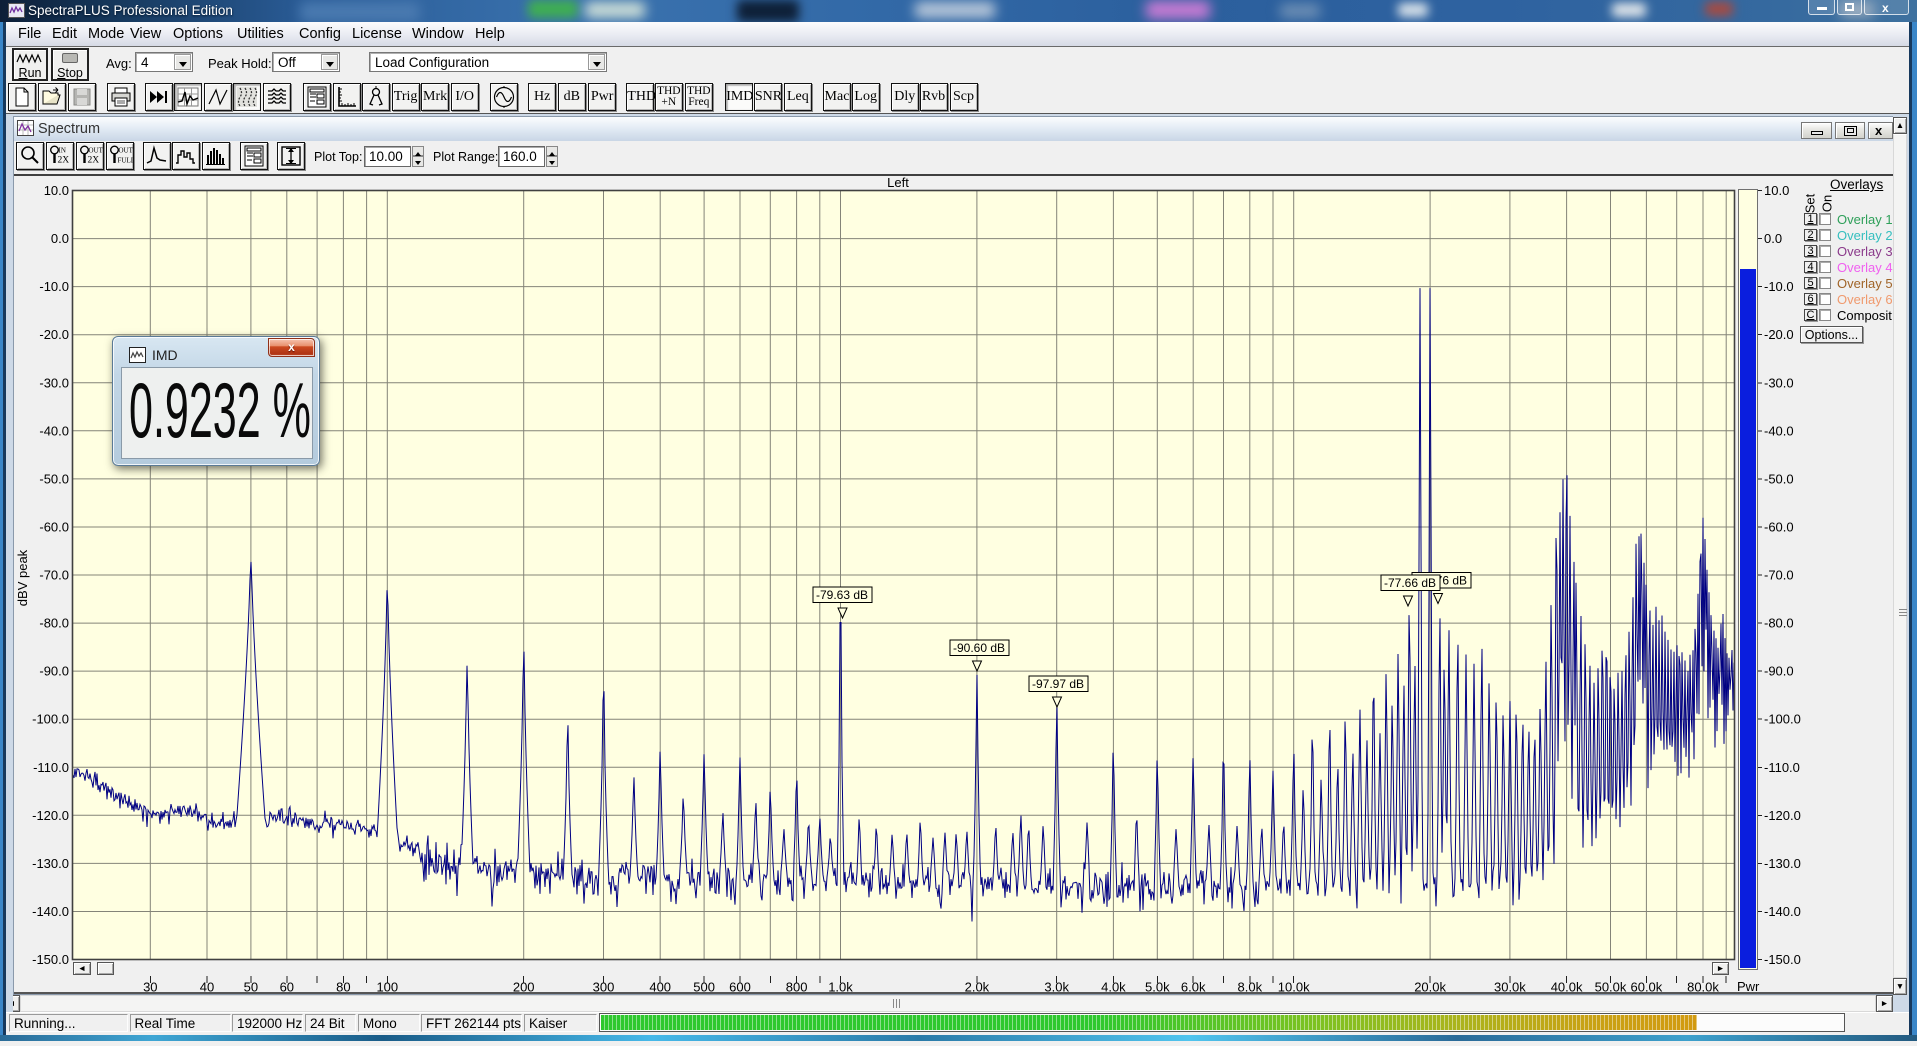  I want to click on svg-text: -90.60 dB, so click(979, 648).